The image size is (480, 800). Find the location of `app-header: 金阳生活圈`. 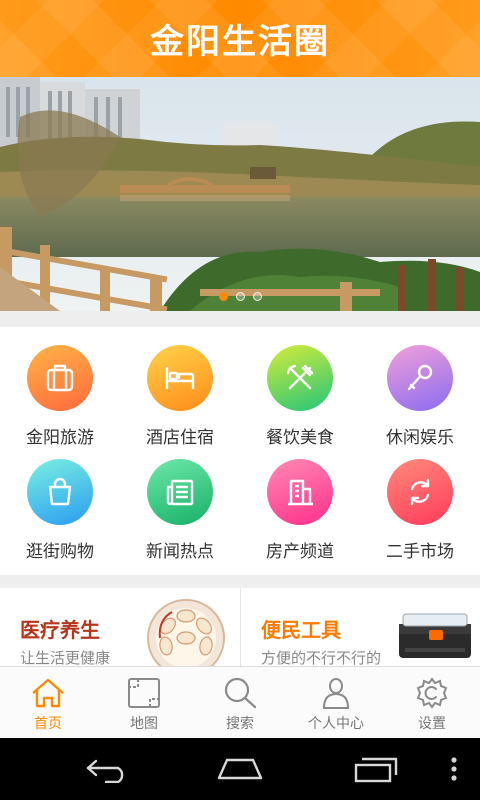

app-header: 金阳生活圈 is located at coordinates (240, 38).